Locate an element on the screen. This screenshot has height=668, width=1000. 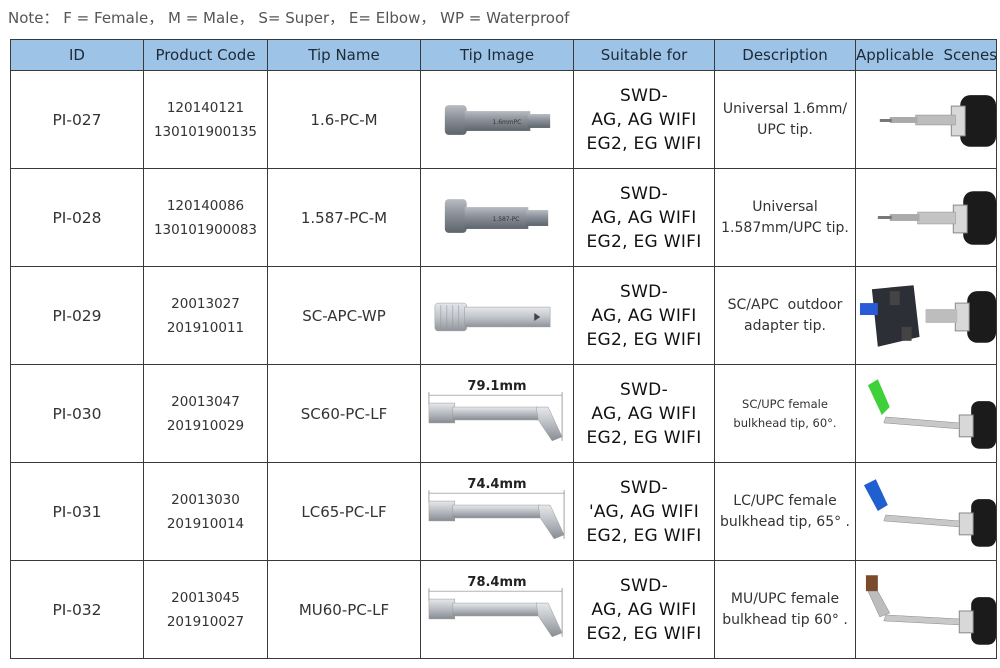
product-code-2: 201910027 is located at coordinates (205, 621).